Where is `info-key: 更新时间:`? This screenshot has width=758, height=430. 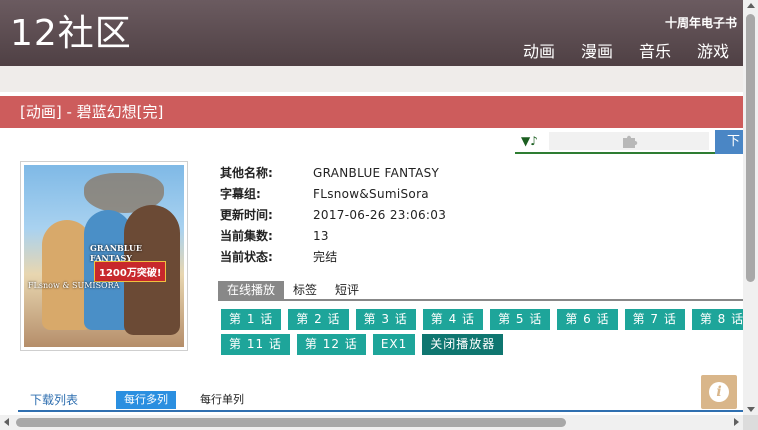 info-key: 更新时间: is located at coordinates (246, 215).